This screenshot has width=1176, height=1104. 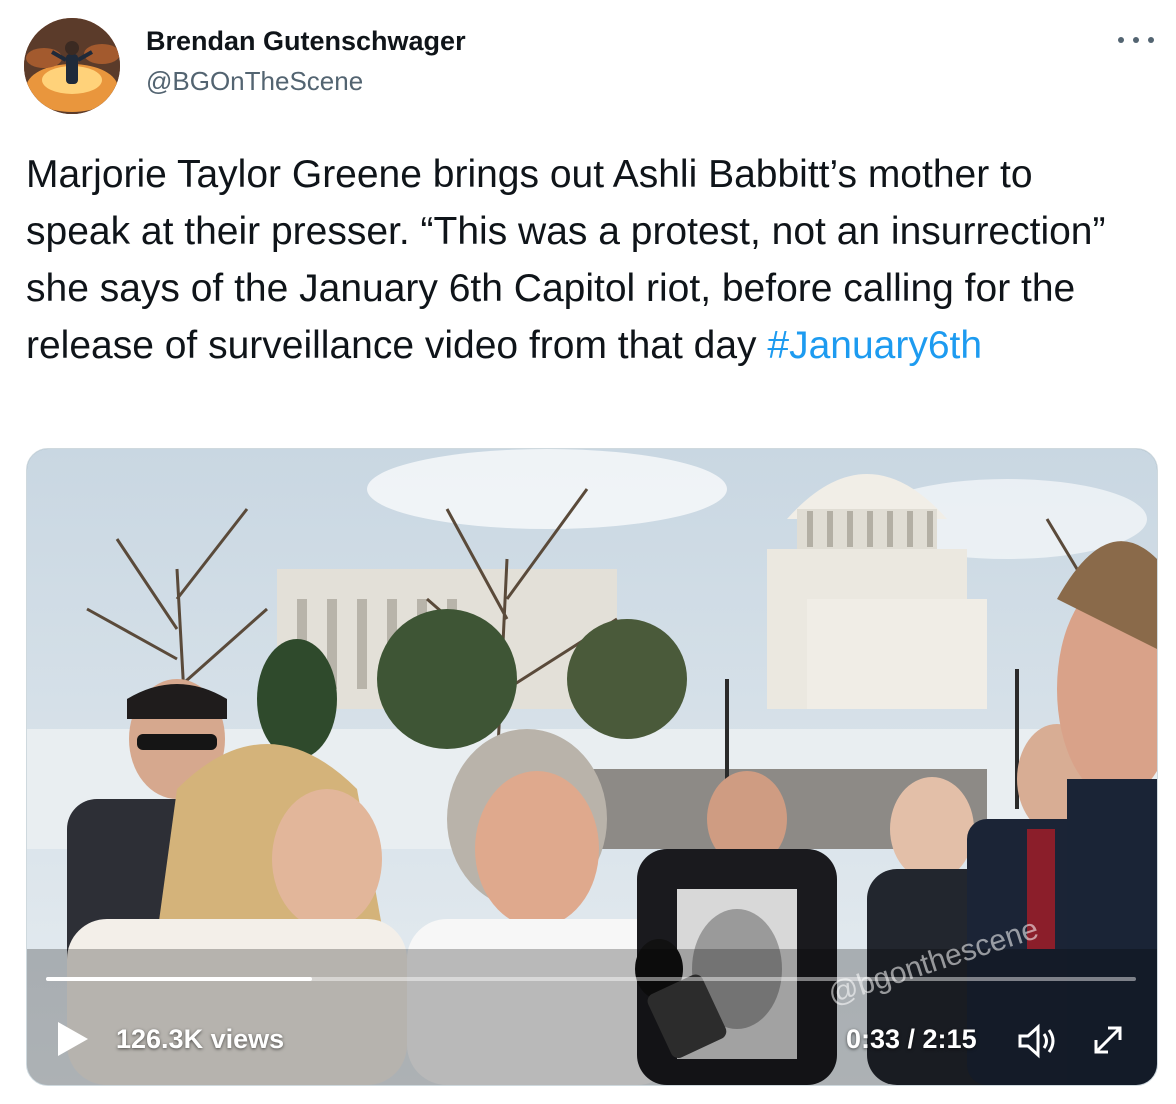 What do you see at coordinates (254, 81) in the screenshot?
I see `author-handle: @BGOnTheScene` at bounding box center [254, 81].